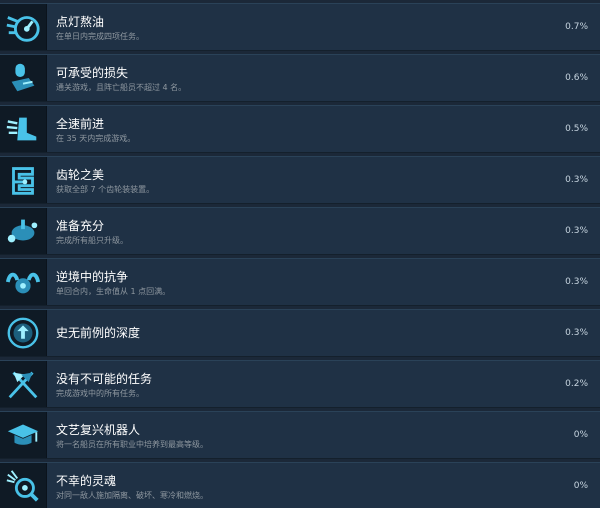 This screenshot has height=508, width=600. Describe the element at coordinates (300, 180) in the screenshot. I see `achievement-row: 齿轮之美 获取全部 7 个齿轮装装置。 0.3%` at that location.